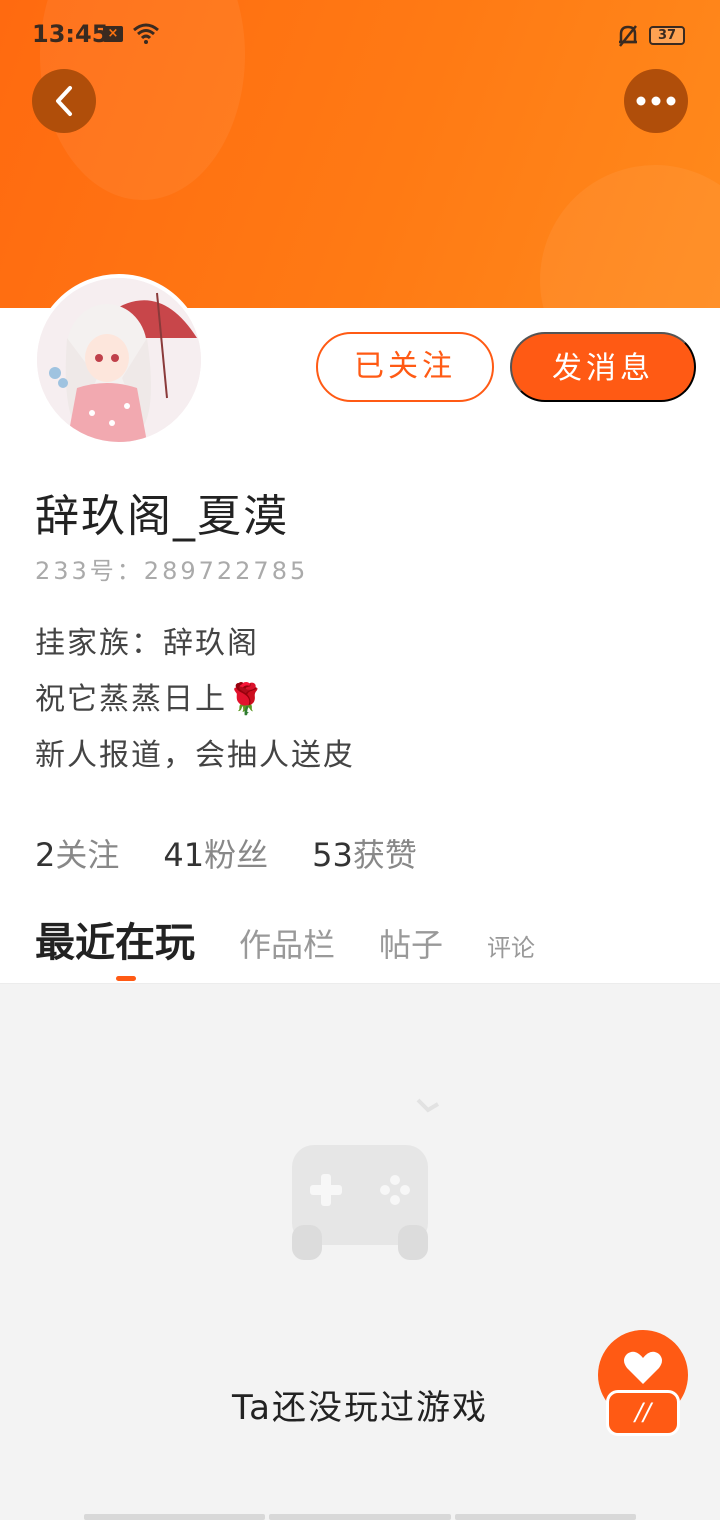  I want to click on avatar-illustration, so click(119, 360).